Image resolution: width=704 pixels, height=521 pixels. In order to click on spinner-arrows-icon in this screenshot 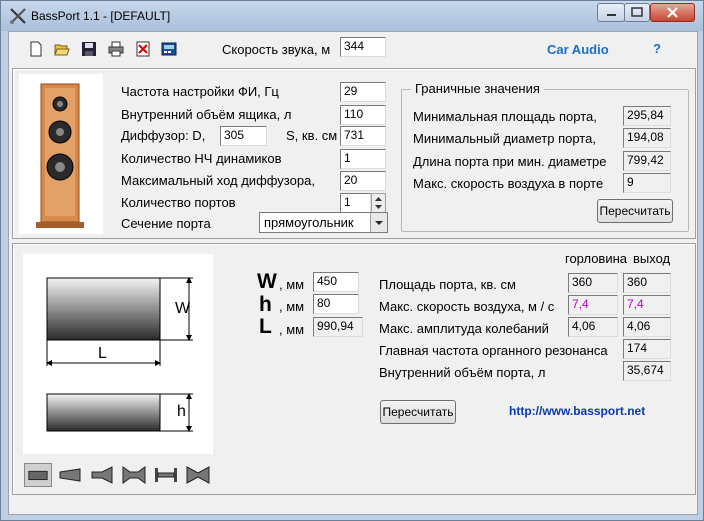, I will do `click(378, 203)`.